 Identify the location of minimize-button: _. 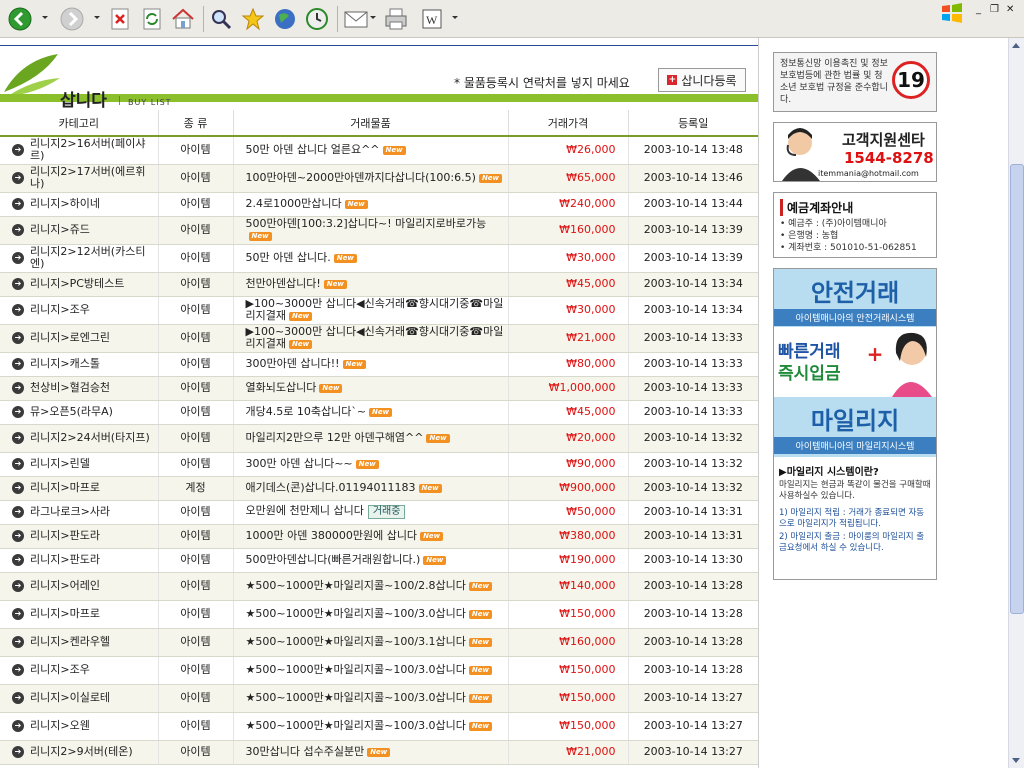
(978, 9).